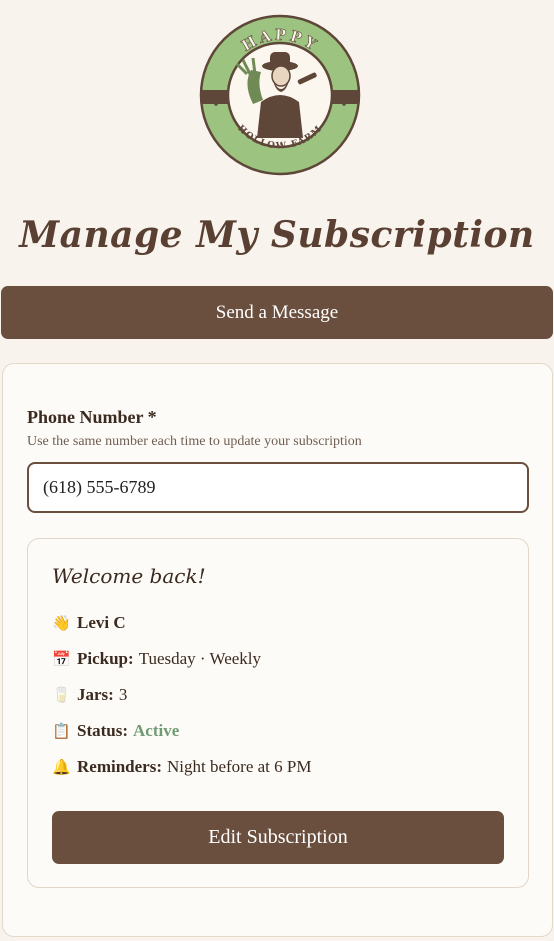 The height and width of the screenshot is (941, 554). Describe the element at coordinates (61, 623) in the screenshot. I see `waving-hand-icon: 👋` at that location.